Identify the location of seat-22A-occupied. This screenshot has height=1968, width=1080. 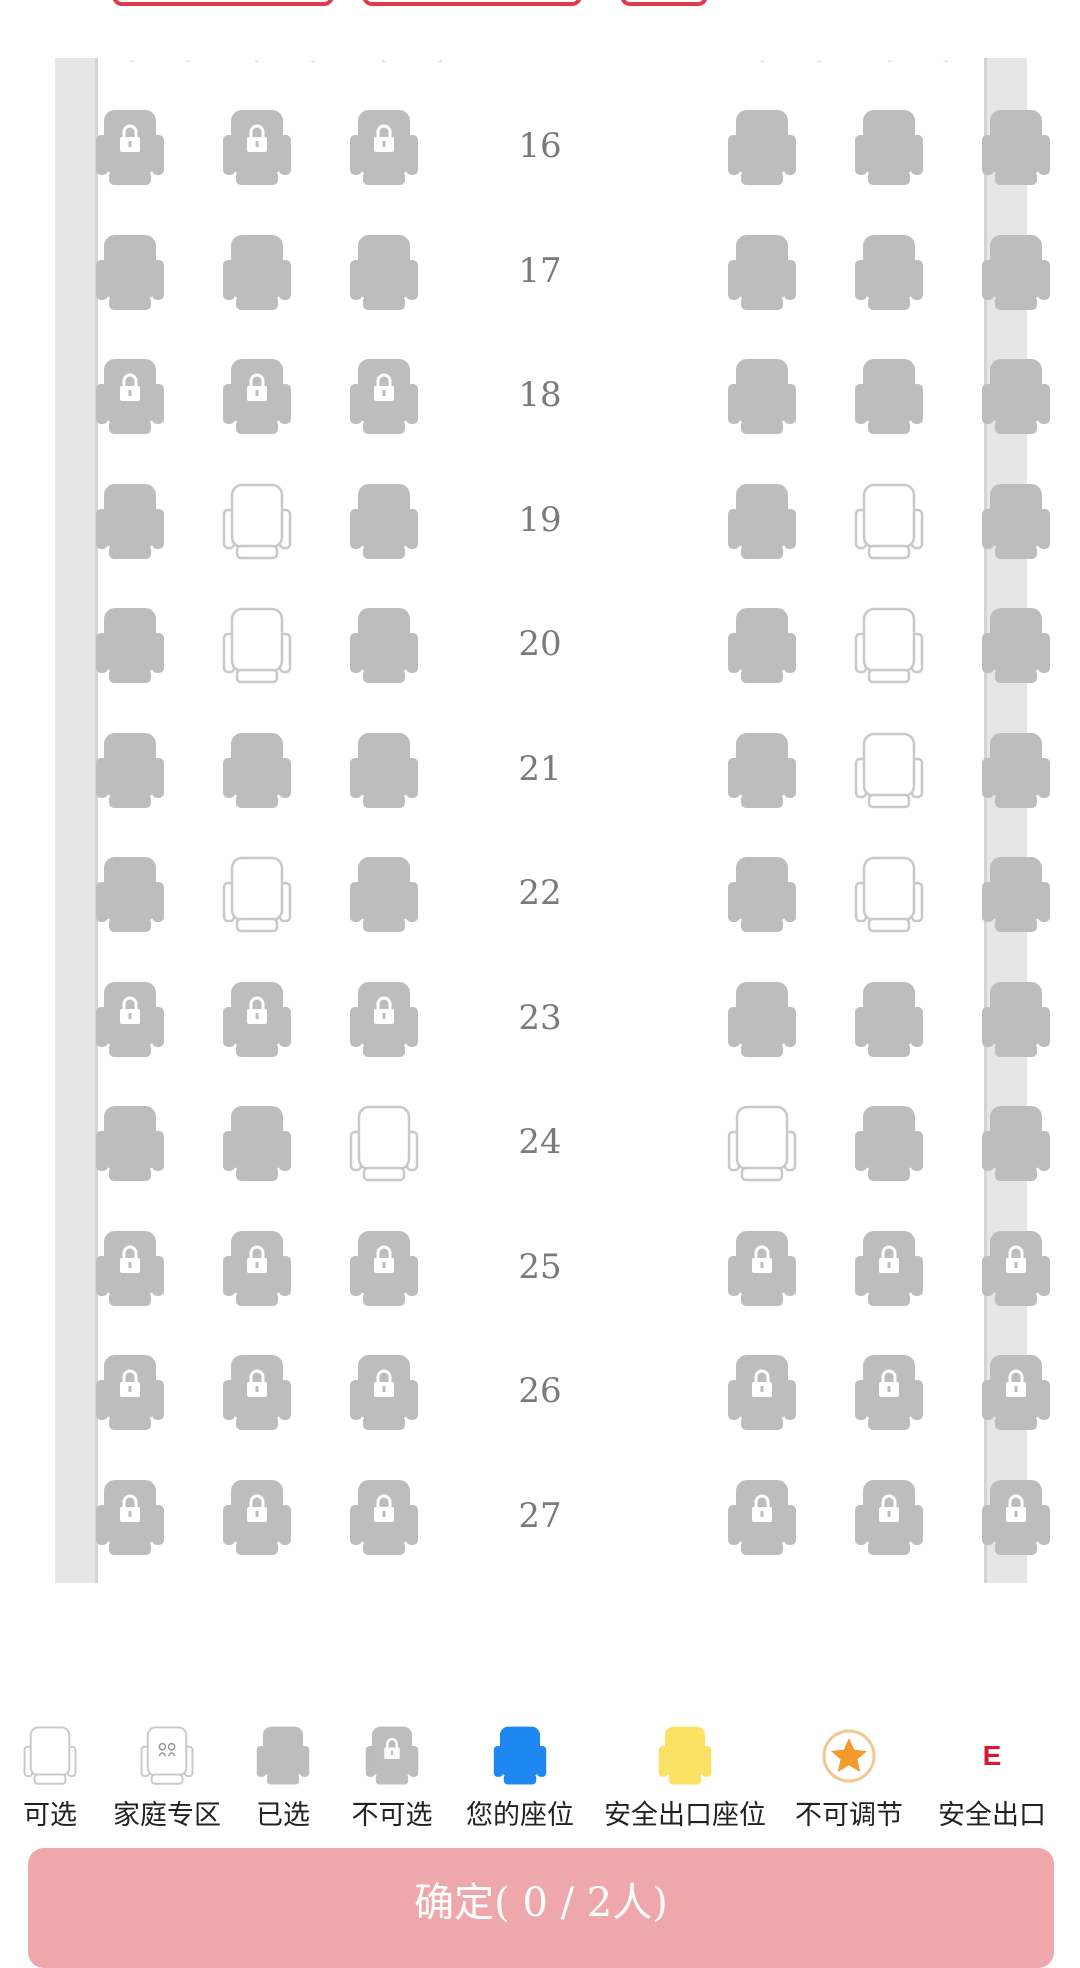
(130, 895).